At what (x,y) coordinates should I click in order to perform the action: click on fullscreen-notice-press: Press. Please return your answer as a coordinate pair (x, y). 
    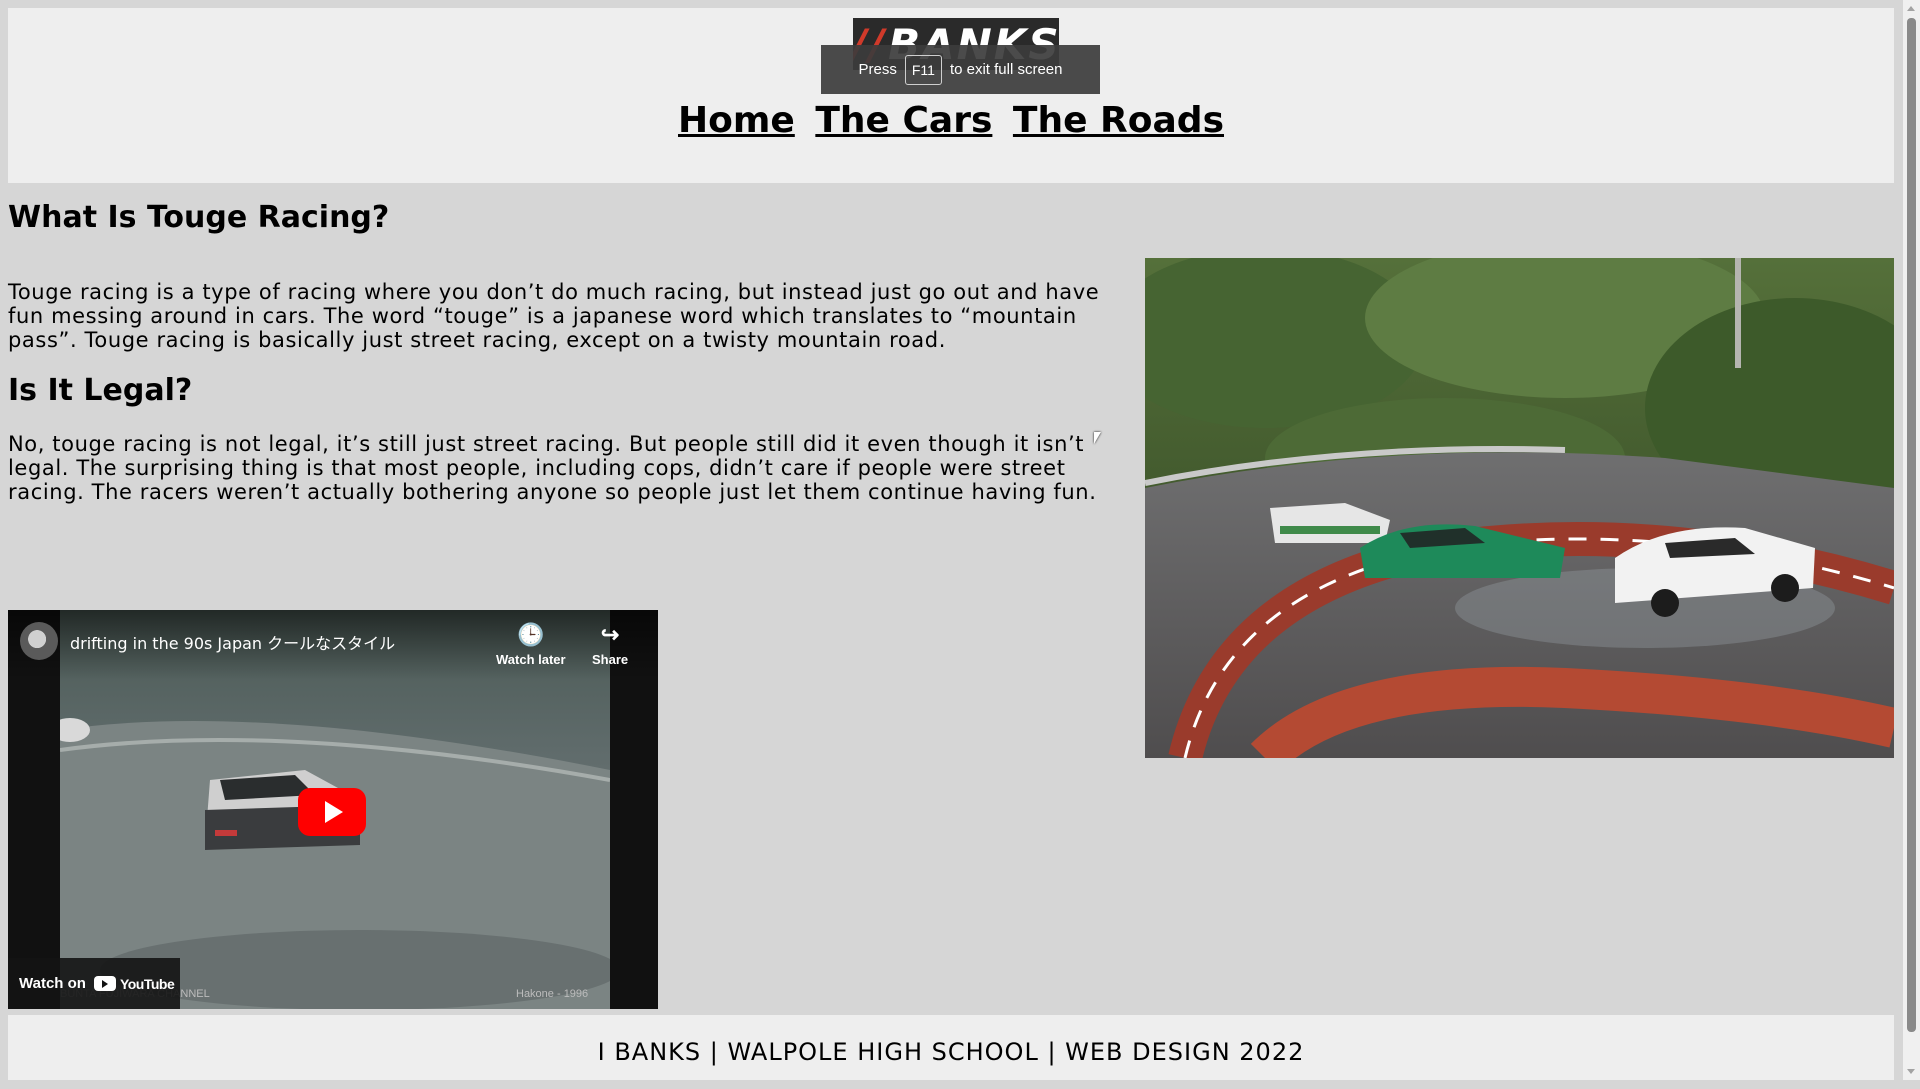
    Looking at the image, I should click on (877, 69).